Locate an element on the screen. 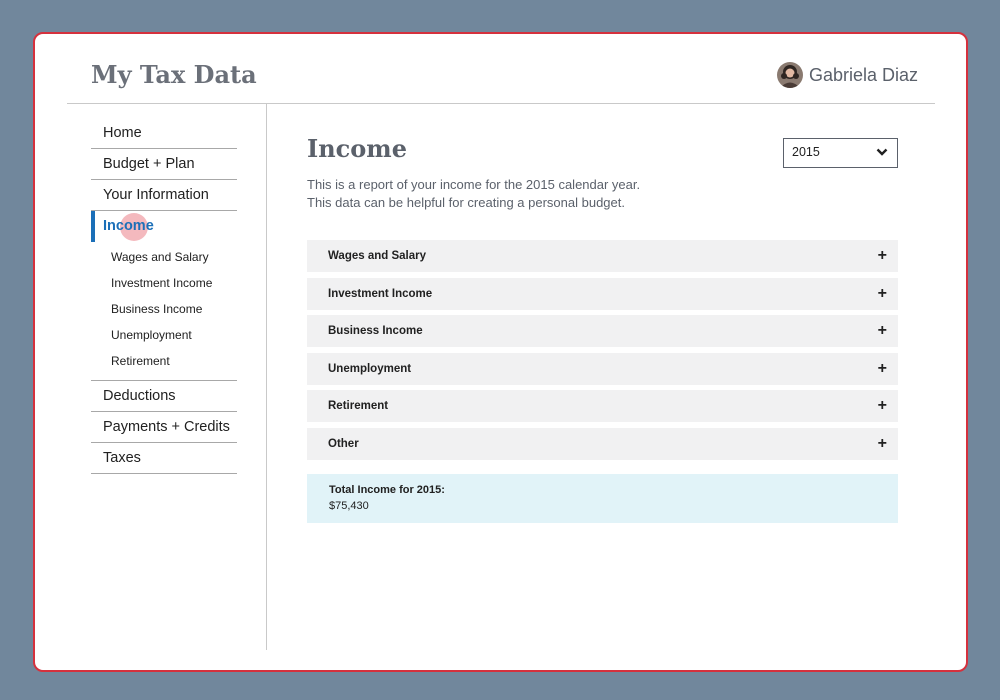  sidebar-item-income-label: Income is located at coordinates (128, 226).